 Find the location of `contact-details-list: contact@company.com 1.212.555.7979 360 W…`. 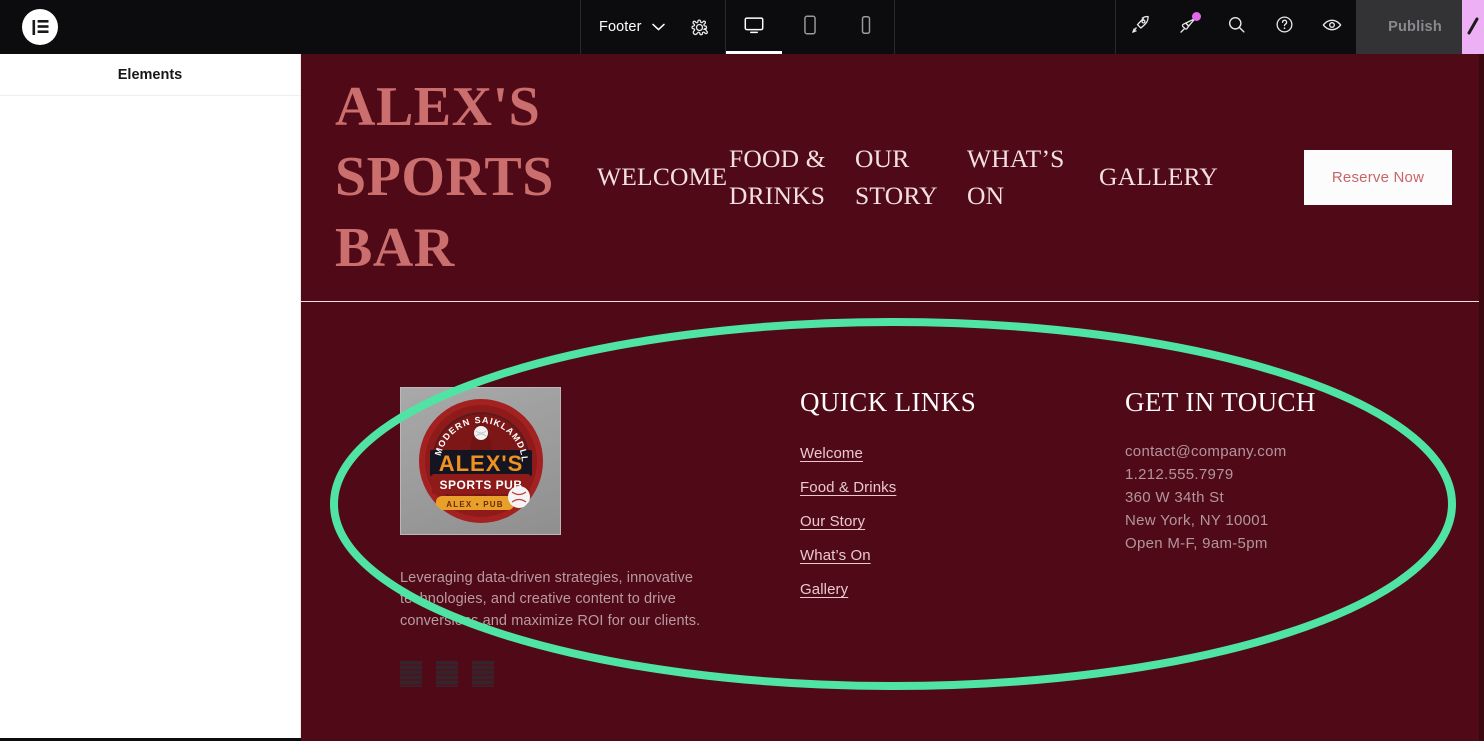

contact-details-list: contact@company.com 1.212.555.7979 360 W… is located at coordinates (1275, 497).